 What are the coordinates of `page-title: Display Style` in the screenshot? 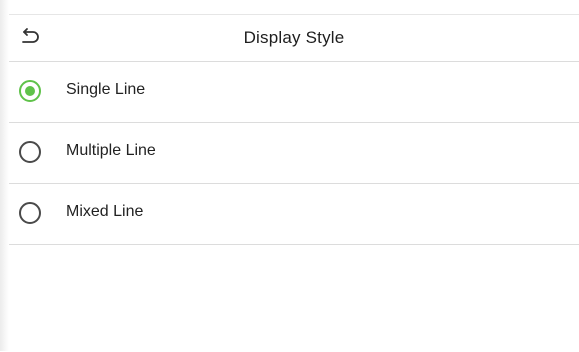 It's located at (294, 37).